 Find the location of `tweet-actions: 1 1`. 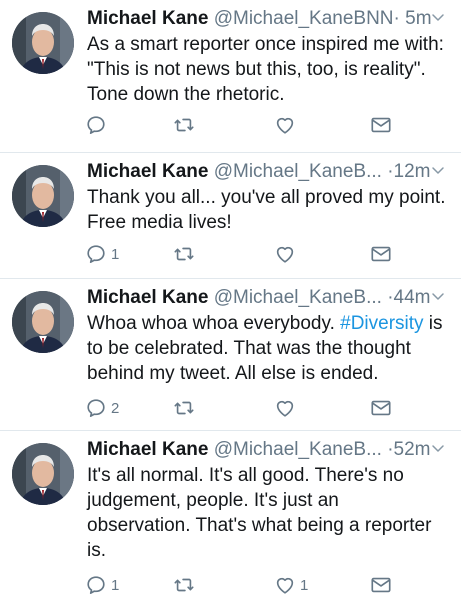

tweet-actions: 1 1 is located at coordinates (230, 585).